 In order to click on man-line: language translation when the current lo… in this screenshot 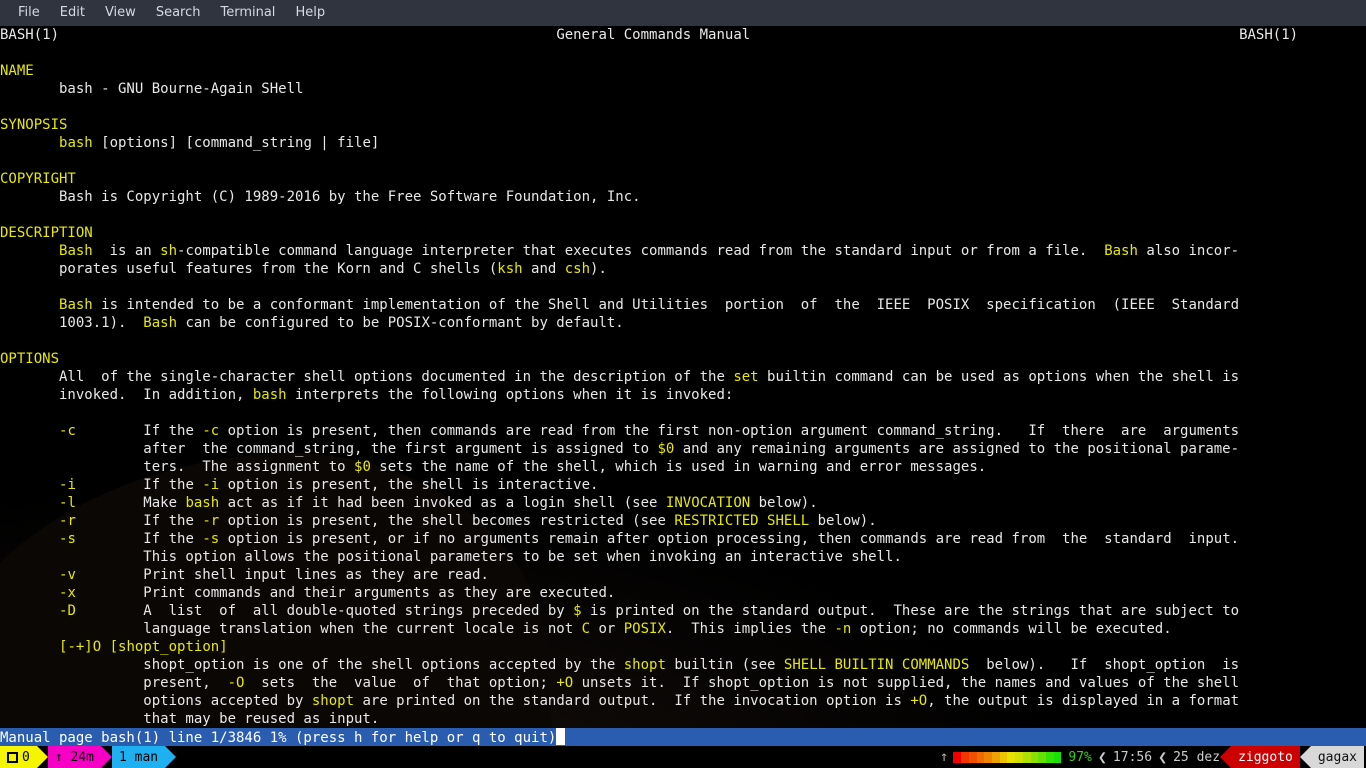, I will do `click(683, 629)`.